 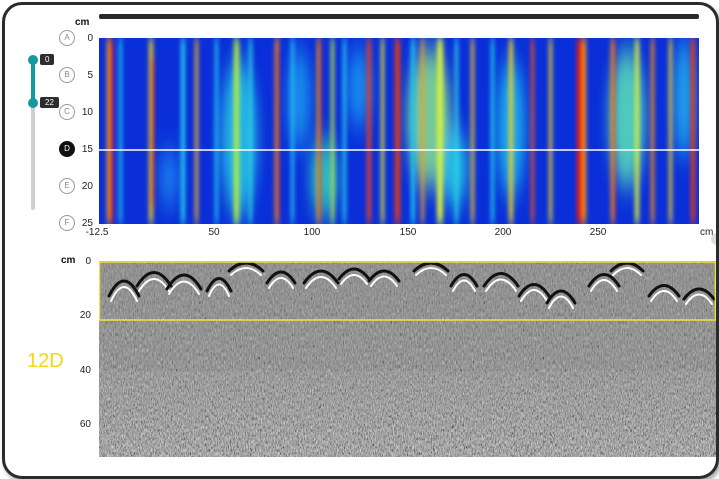 I want to click on bottom-y-tick: 40, so click(x=85, y=370).